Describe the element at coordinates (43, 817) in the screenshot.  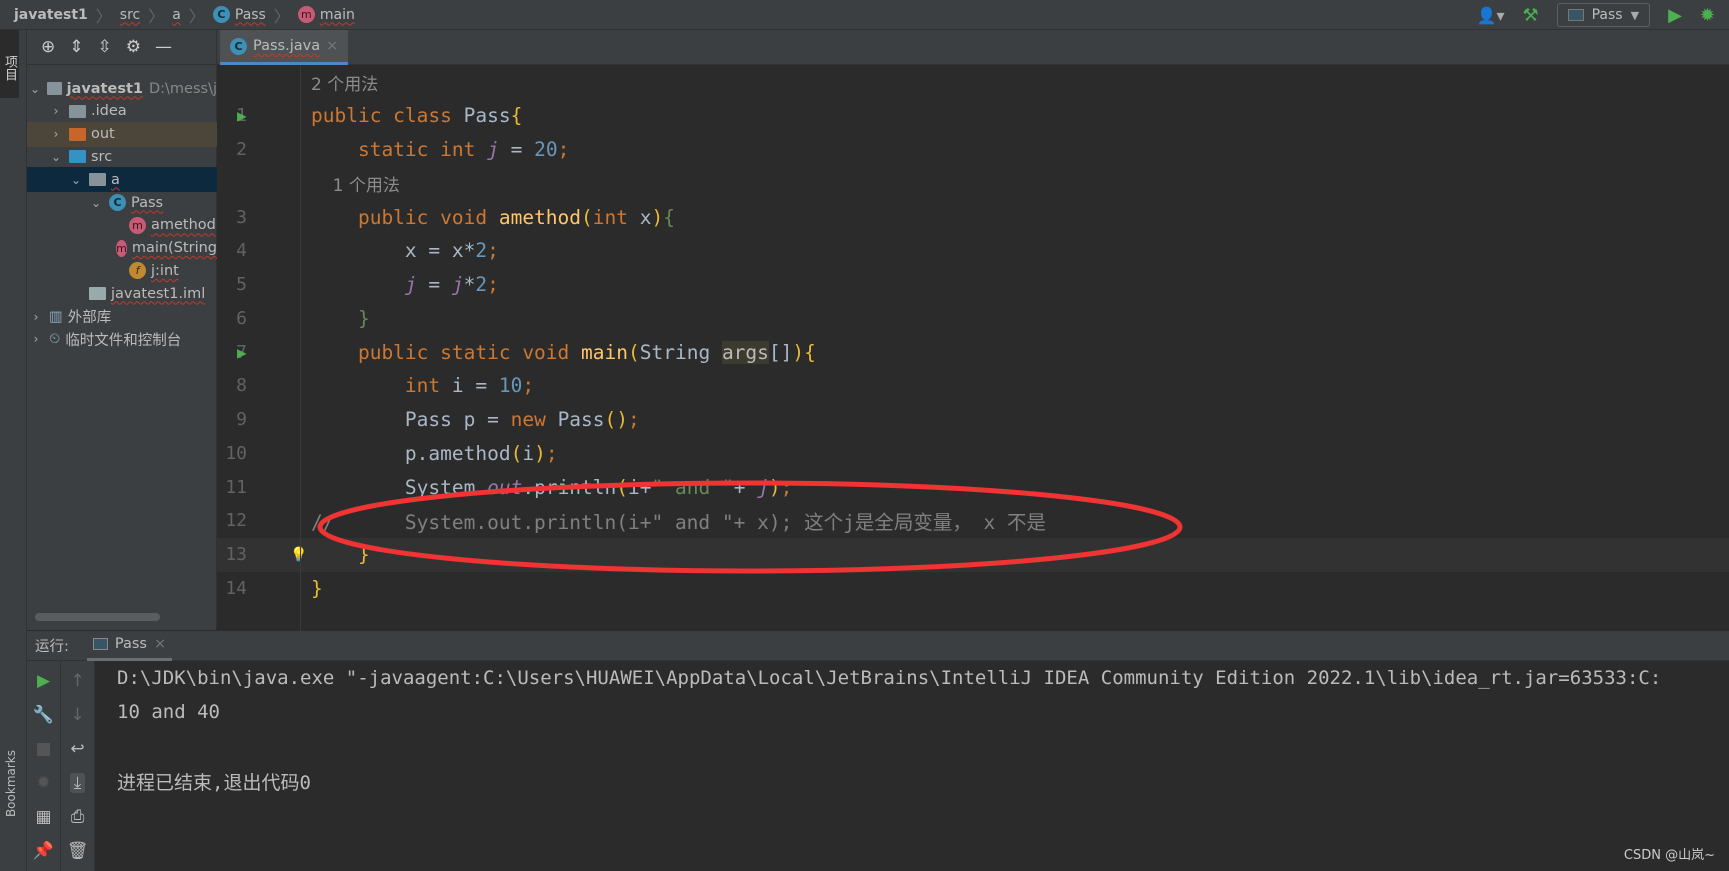
I see `layout-icon: ▦` at that location.